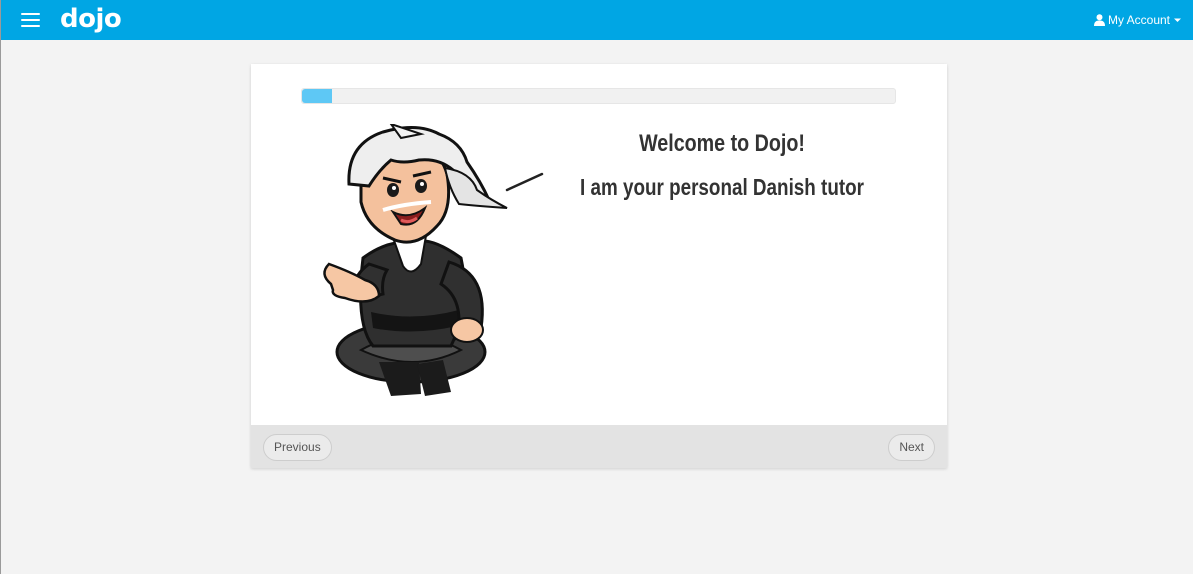 Image resolution: width=1193 pixels, height=574 pixels. What do you see at coordinates (91, 19) in the screenshot?
I see `brand-logo: dojo` at bounding box center [91, 19].